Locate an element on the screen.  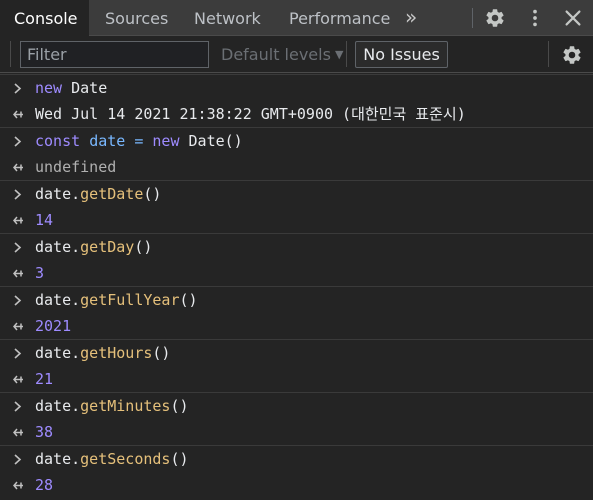
console-result-value: 28 is located at coordinates (44, 485).